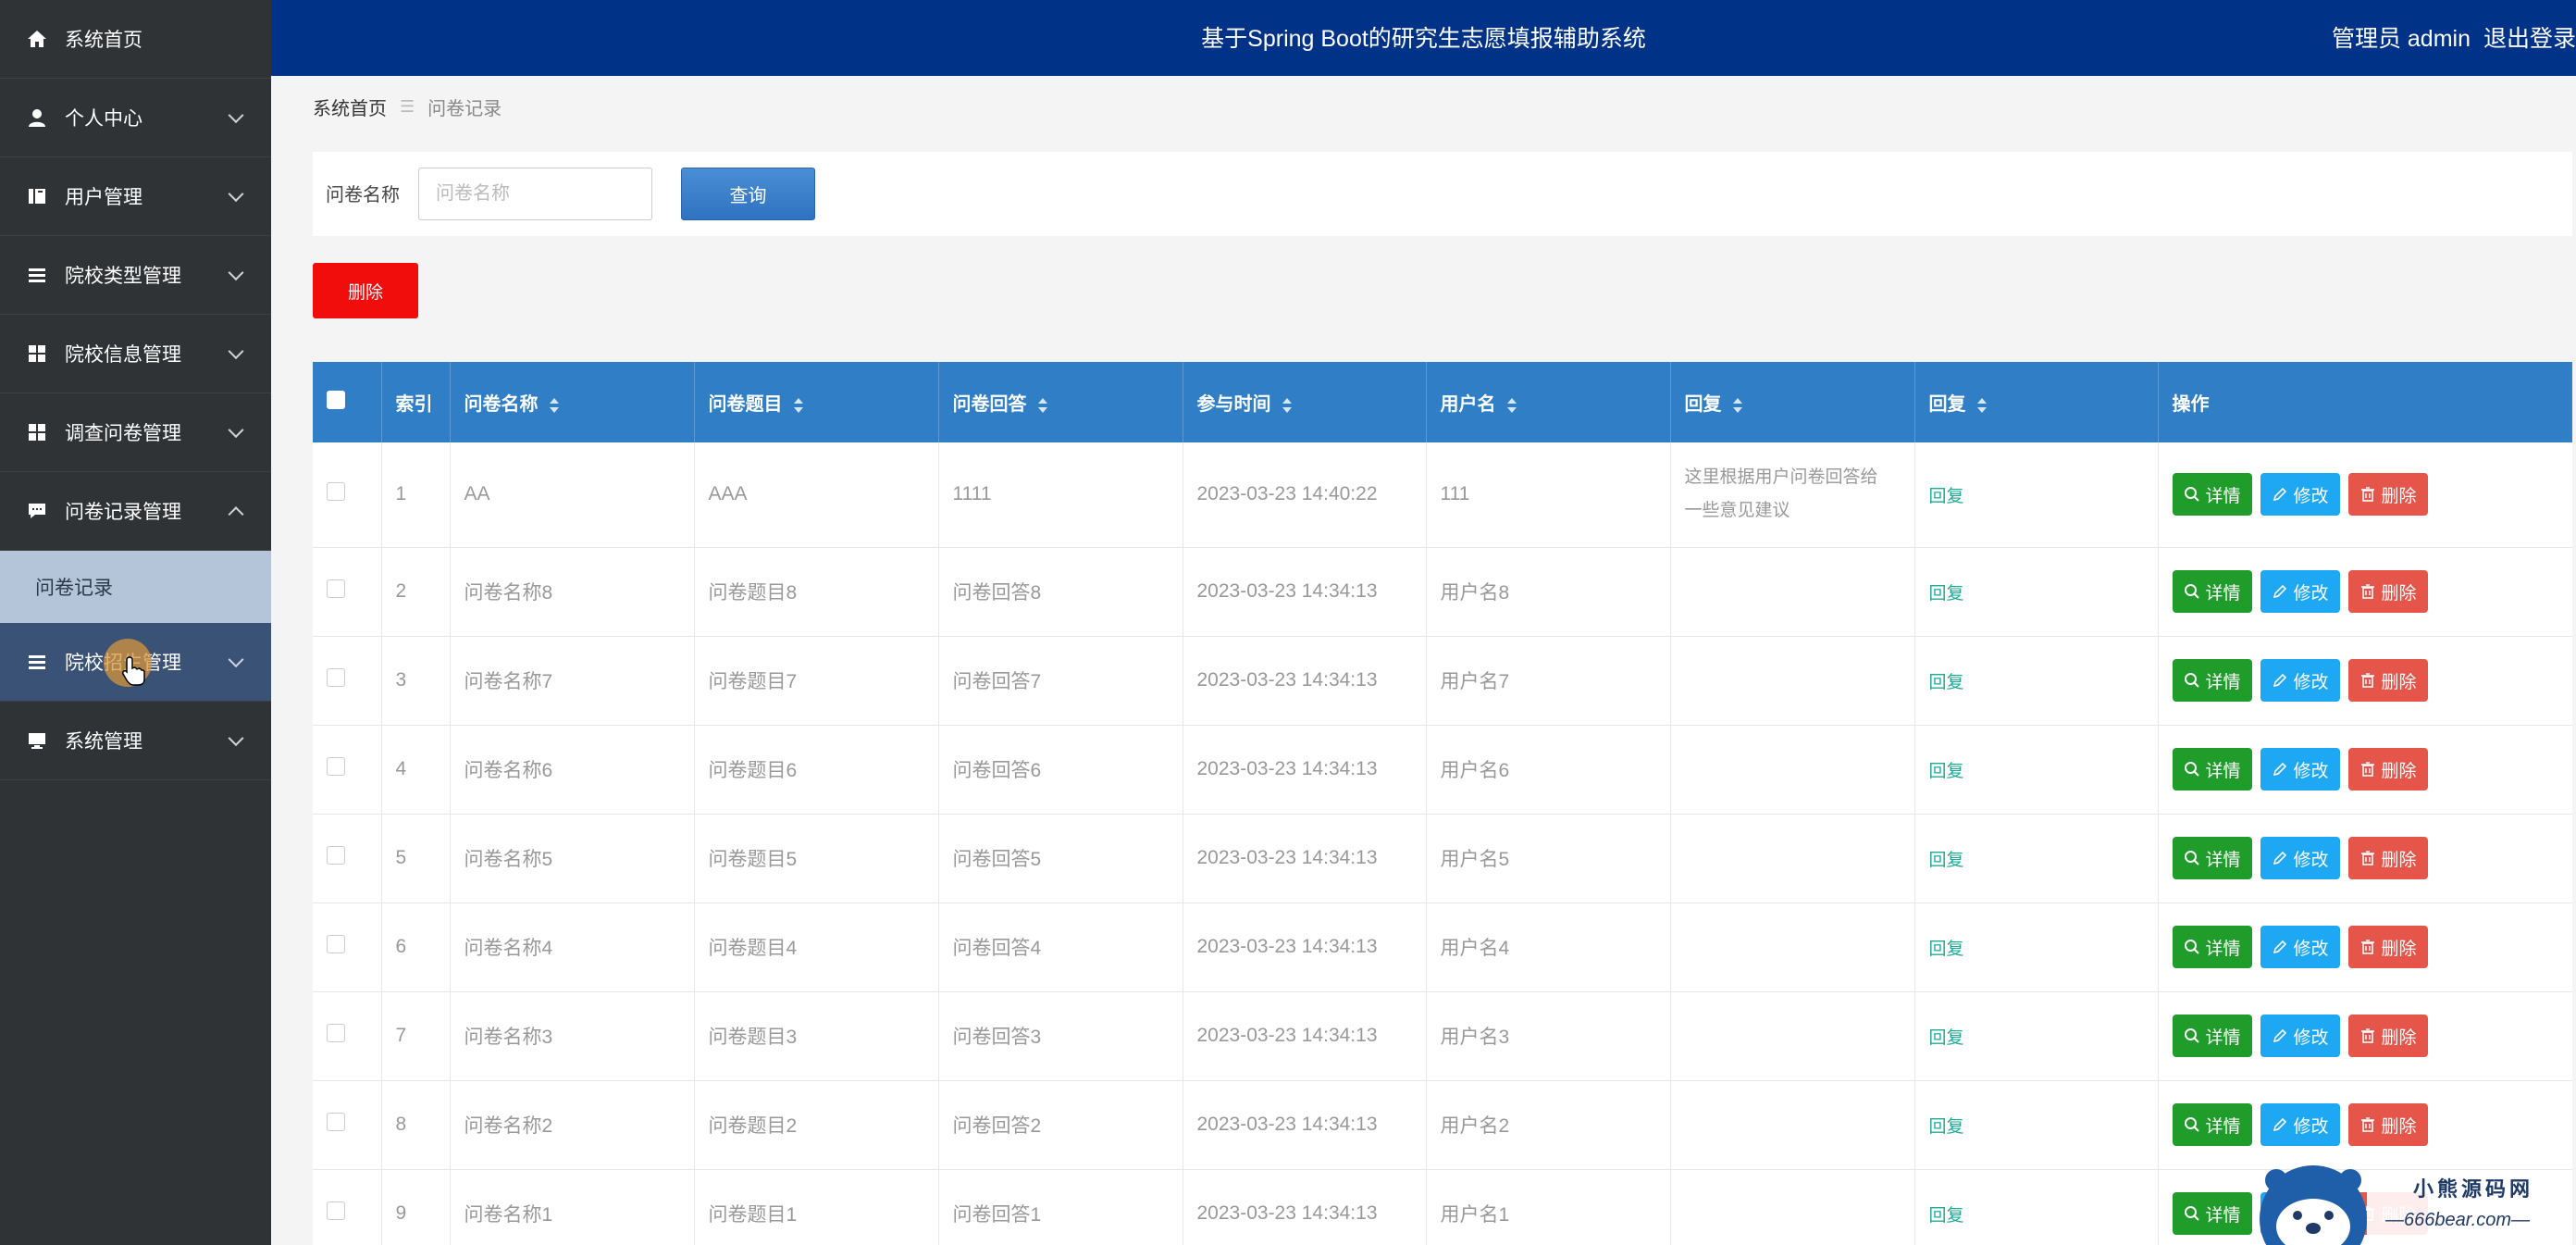 This screenshot has width=2576, height=1245. I want to click on column-header: 问卷名称, so click(572, 402).